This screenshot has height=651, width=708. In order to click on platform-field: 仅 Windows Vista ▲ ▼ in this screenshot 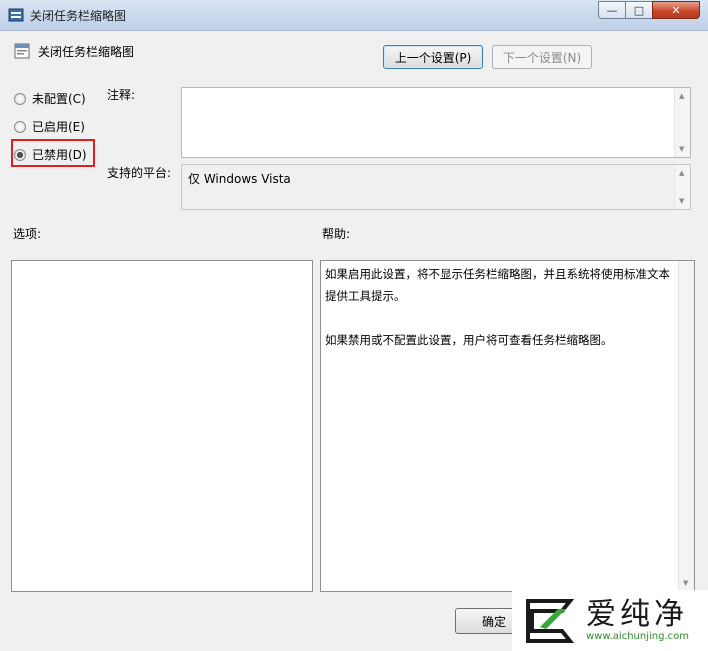, I will do `click(436, 187)`.